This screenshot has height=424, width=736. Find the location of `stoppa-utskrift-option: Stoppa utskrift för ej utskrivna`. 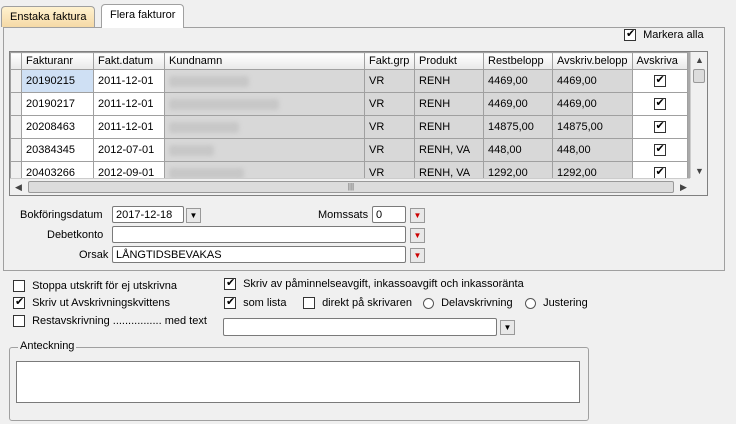

stoppa-utskrift-option: Stoppa utskrift för ej utskrivna is located at coordinates (95, 286).